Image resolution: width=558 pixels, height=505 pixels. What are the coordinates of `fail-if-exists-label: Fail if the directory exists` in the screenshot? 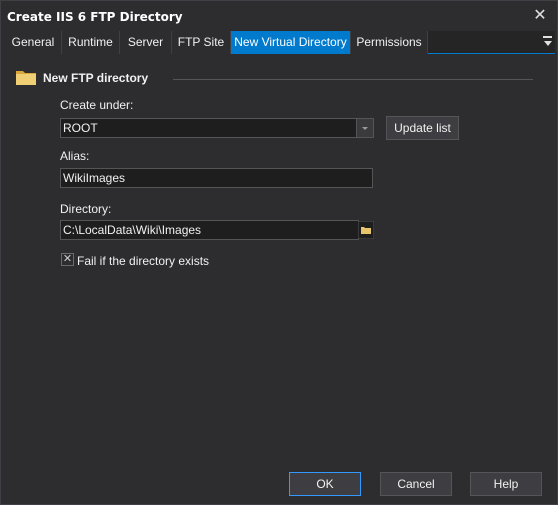 It's located at (143, 261).